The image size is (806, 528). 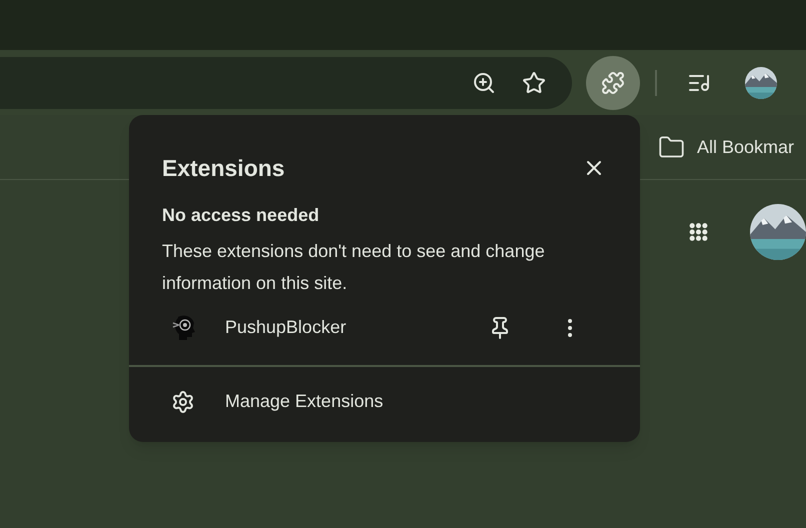 What do you see at coordinates (726, 147) in the screenshot?
I see `bookmark-folder: All Bookmar` at bounding box center [726, 147].